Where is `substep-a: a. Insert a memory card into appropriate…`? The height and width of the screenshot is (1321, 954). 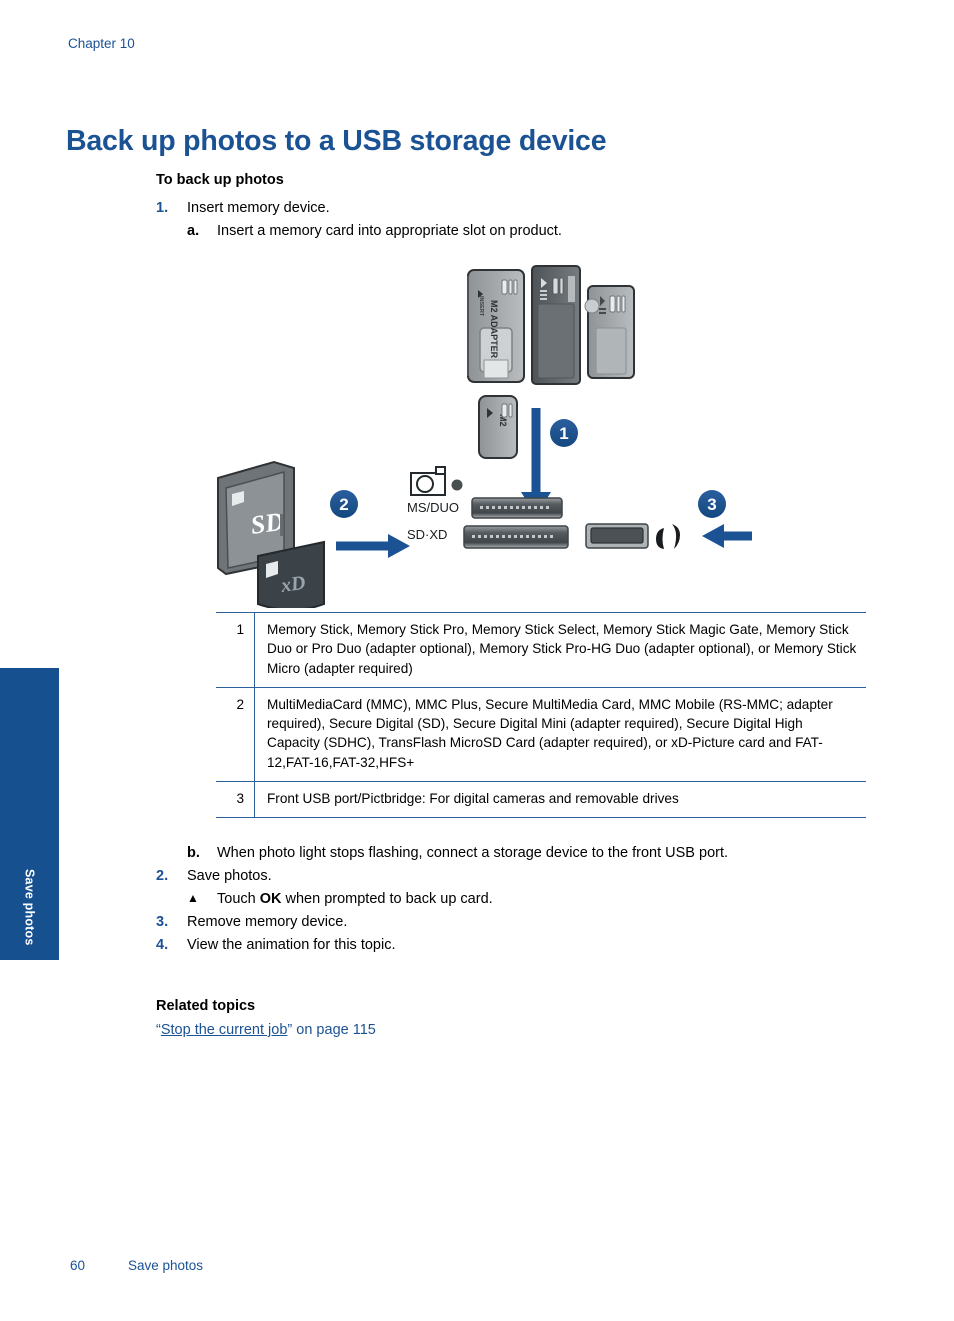 substep-a: a. Insert a memory card into appropriate… is located at coordinates (527, 231).